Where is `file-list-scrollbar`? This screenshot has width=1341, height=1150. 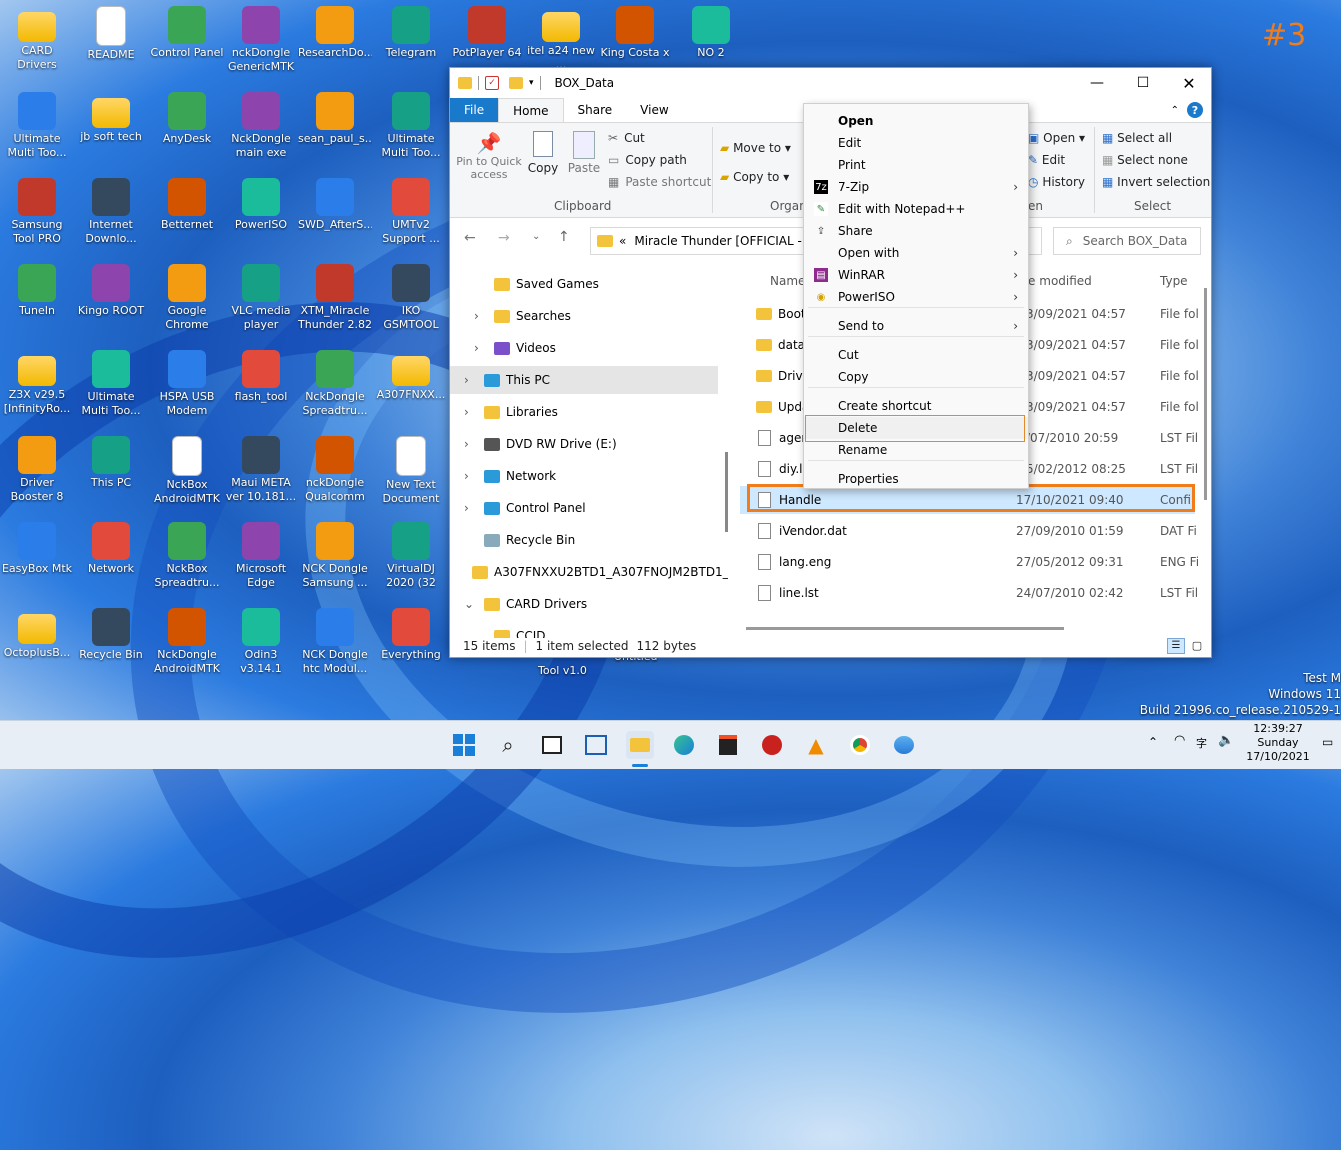
file-list-scrollbar is located at coordinates (1205, 394).